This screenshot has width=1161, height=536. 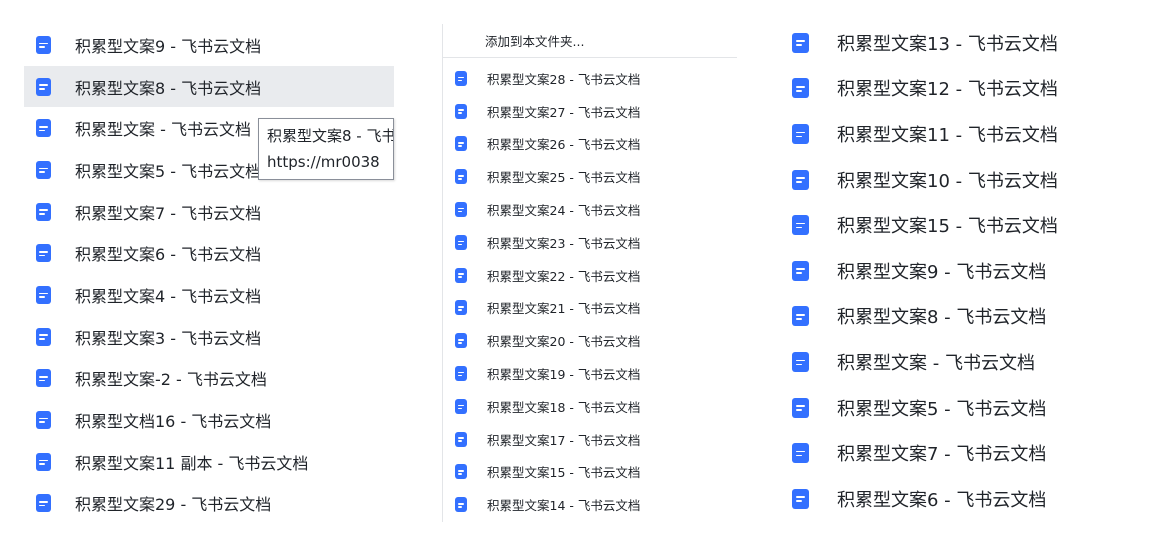 What do you see at coordinates (163, 130) in the screenshot?
I see `bookmark-label: 积累型文案 - 飞书云文档` at bounding box center [163, 130].